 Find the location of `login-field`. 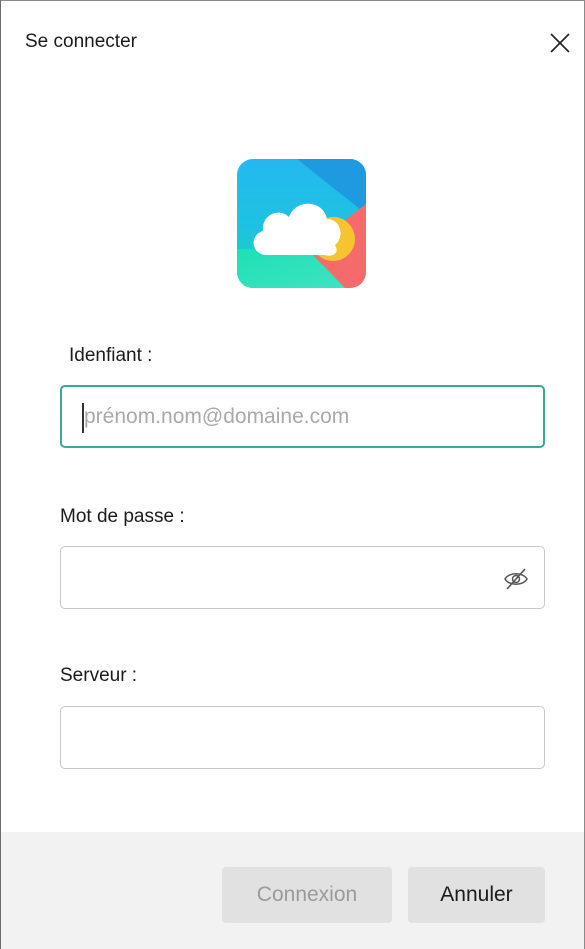

login-field is located at coordinates (302, 416).